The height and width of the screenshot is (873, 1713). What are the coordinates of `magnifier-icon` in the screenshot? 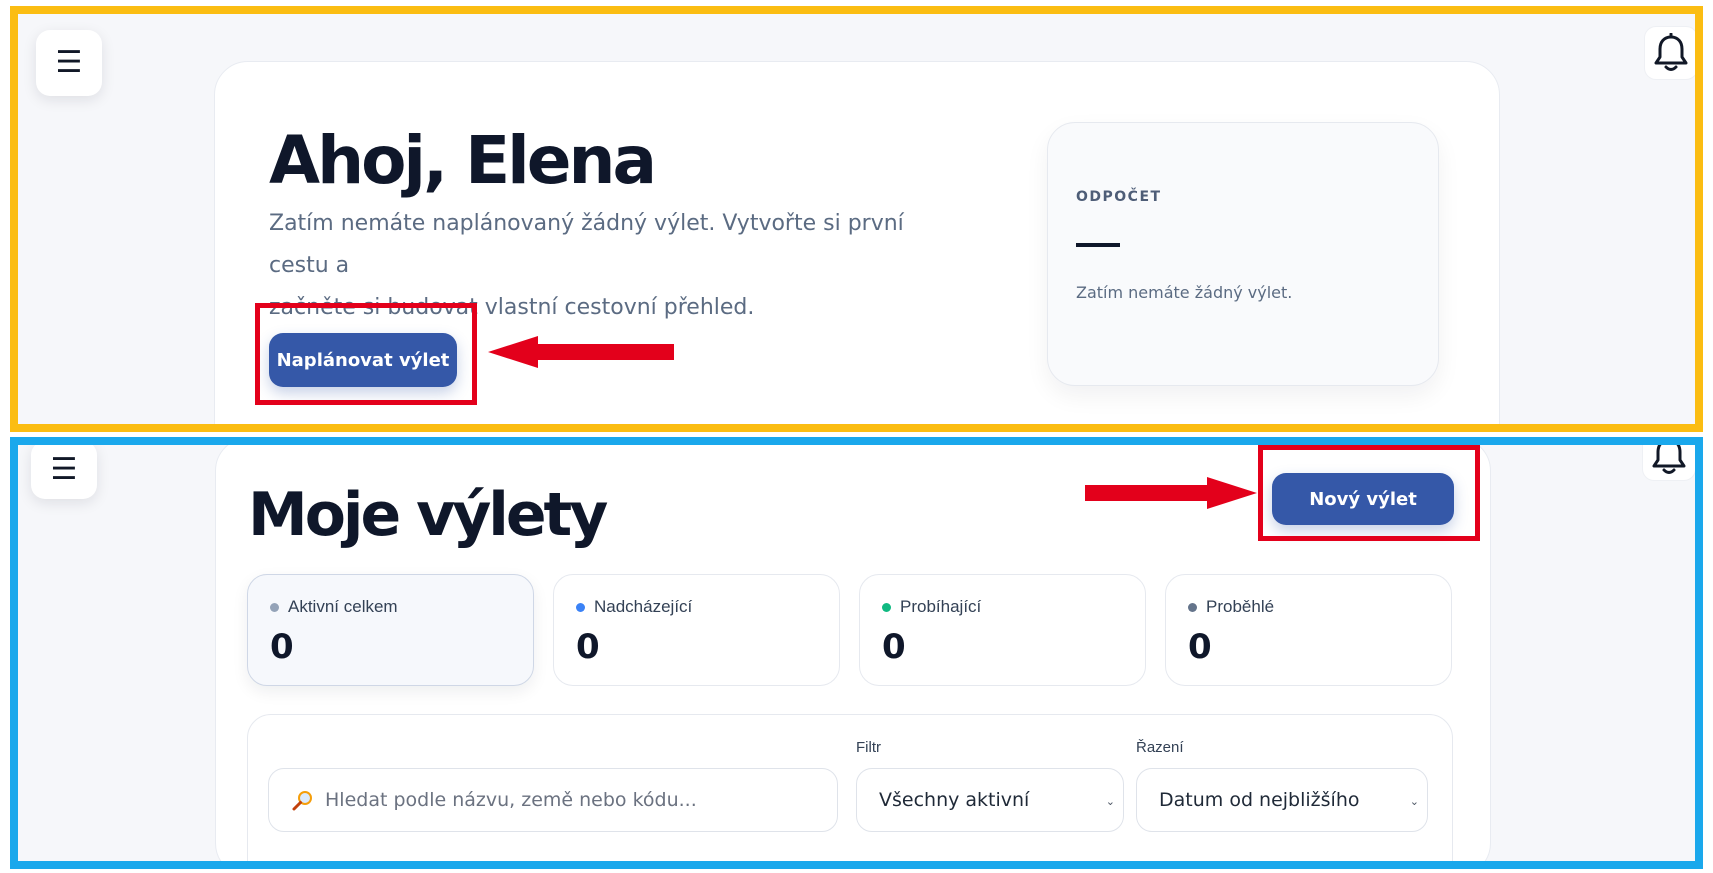 It's located at (302, 801).